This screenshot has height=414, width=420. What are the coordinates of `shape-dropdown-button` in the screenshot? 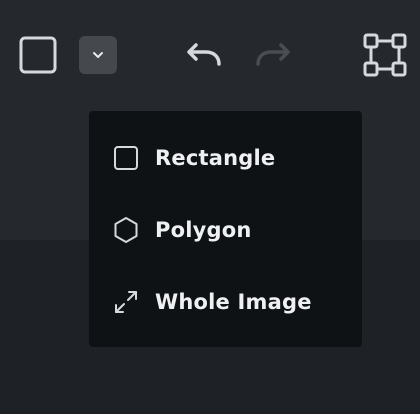 It's located at (98, 55).